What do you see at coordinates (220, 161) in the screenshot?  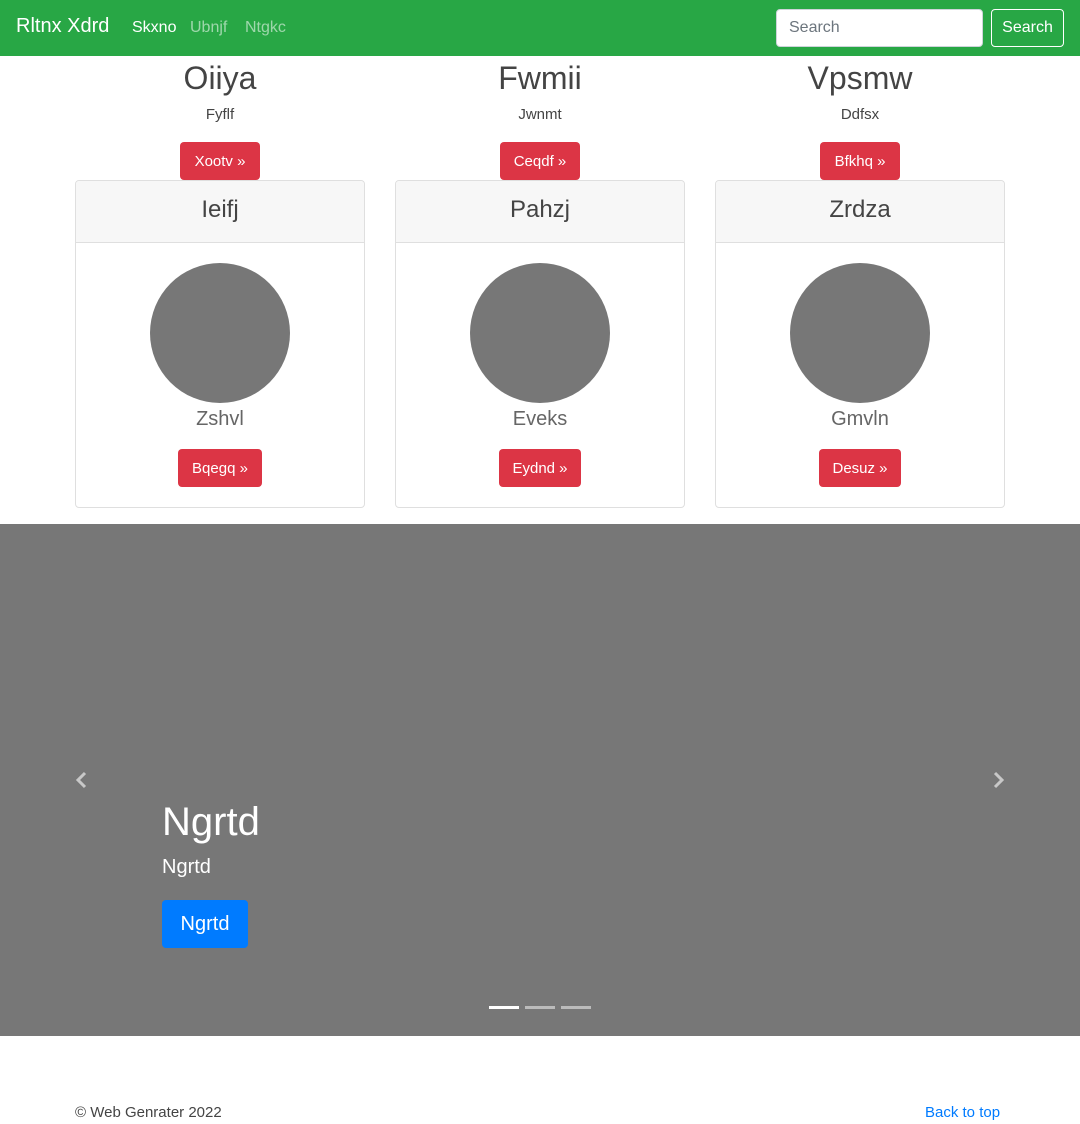 I see `feature-button: Xootv »` at bounding box center [220, 161].